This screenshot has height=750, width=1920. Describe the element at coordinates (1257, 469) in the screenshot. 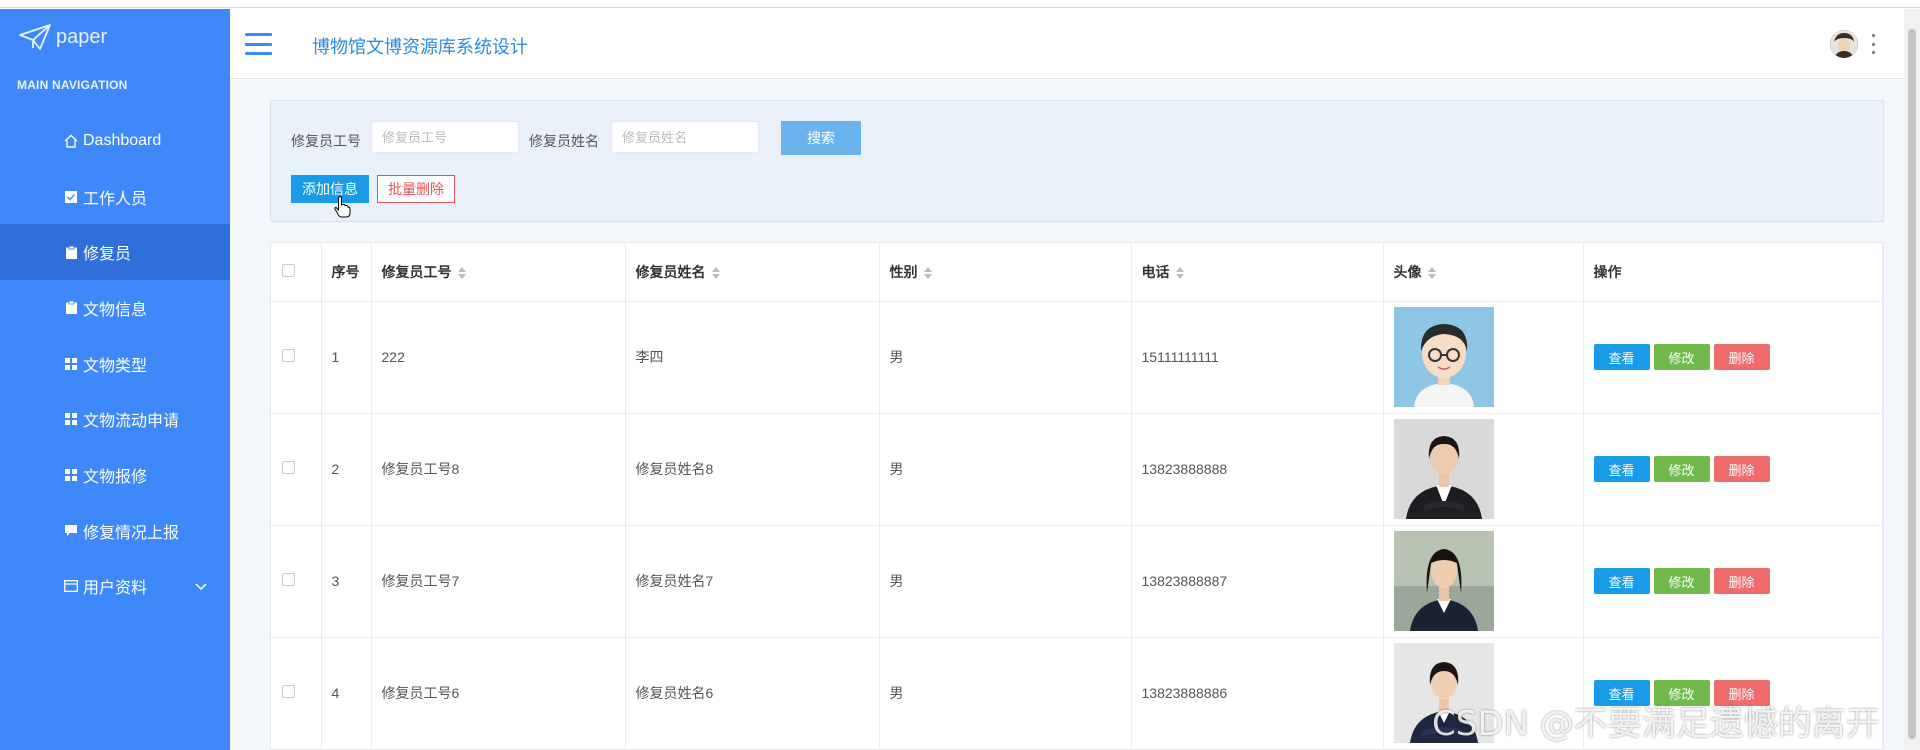

I see `phone-cell: 13823888888` at that location.